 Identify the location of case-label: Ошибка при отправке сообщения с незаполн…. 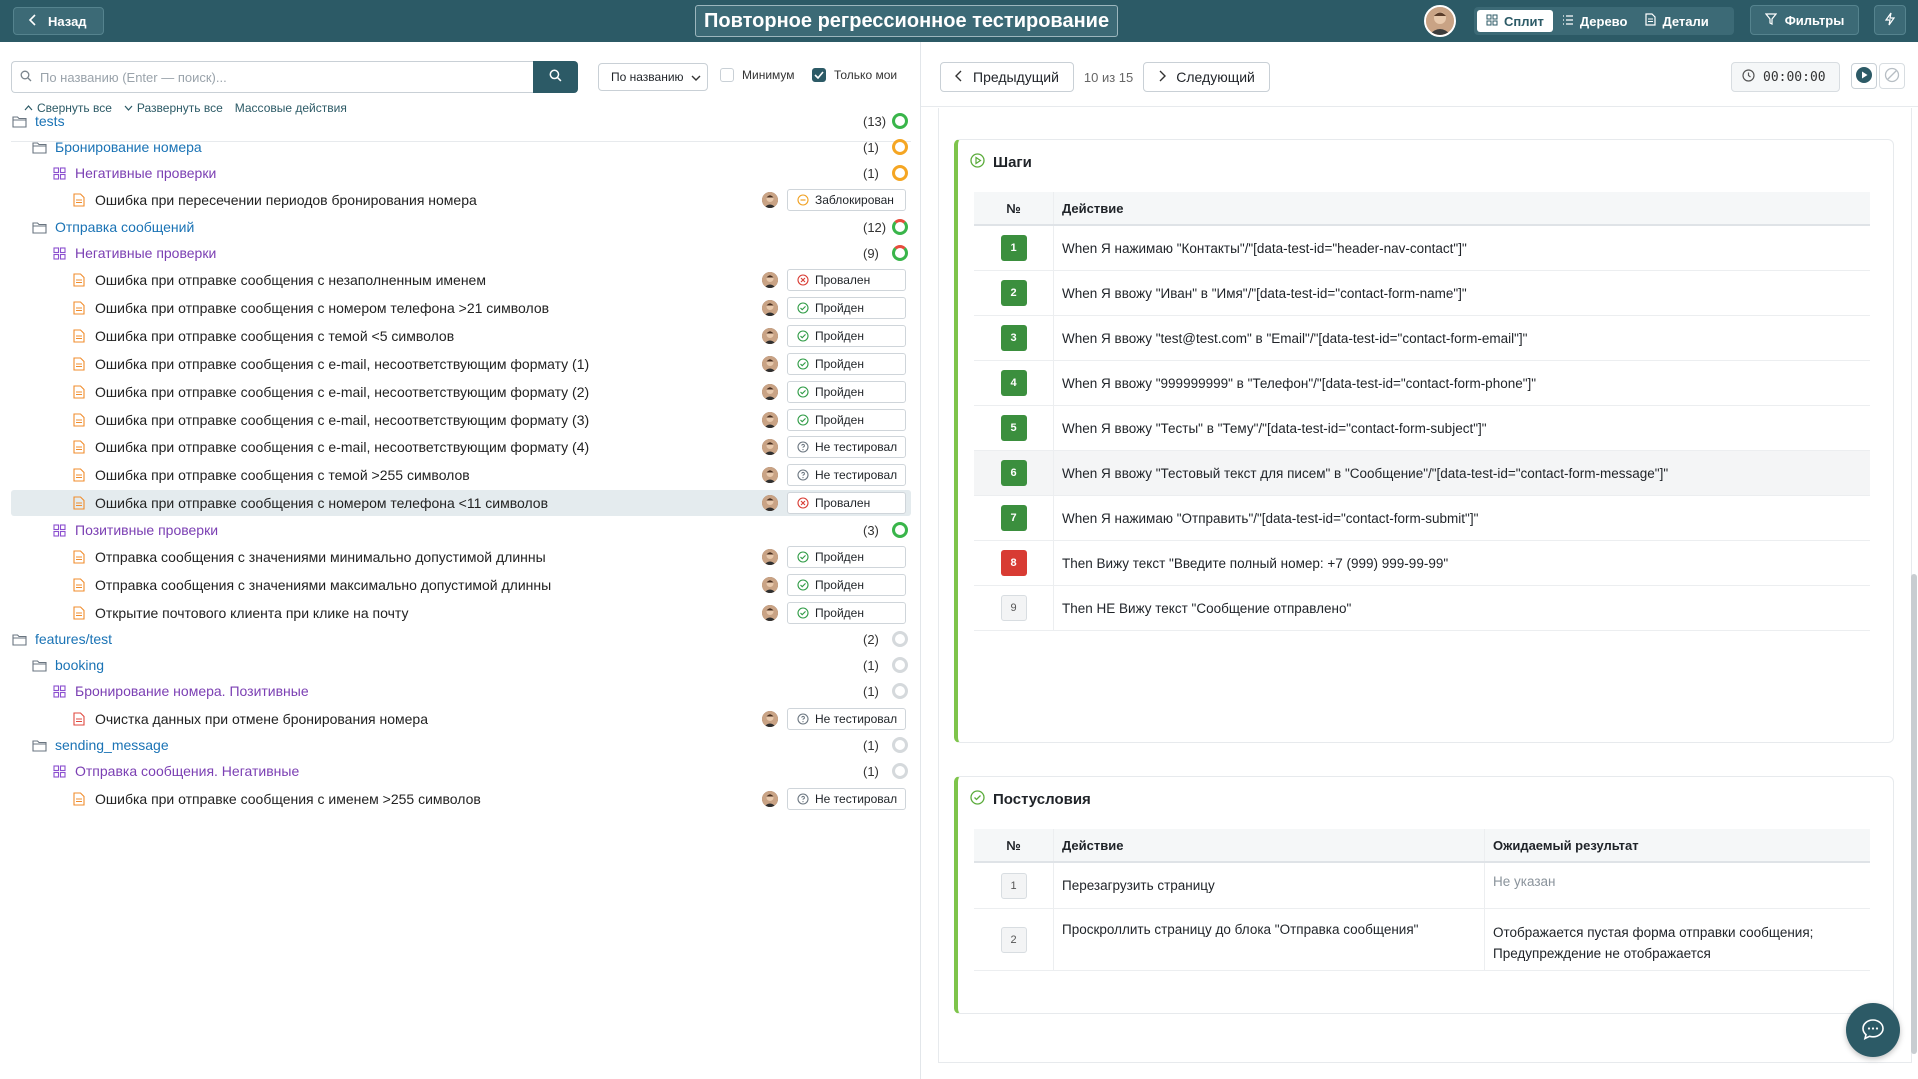
(290, 280).